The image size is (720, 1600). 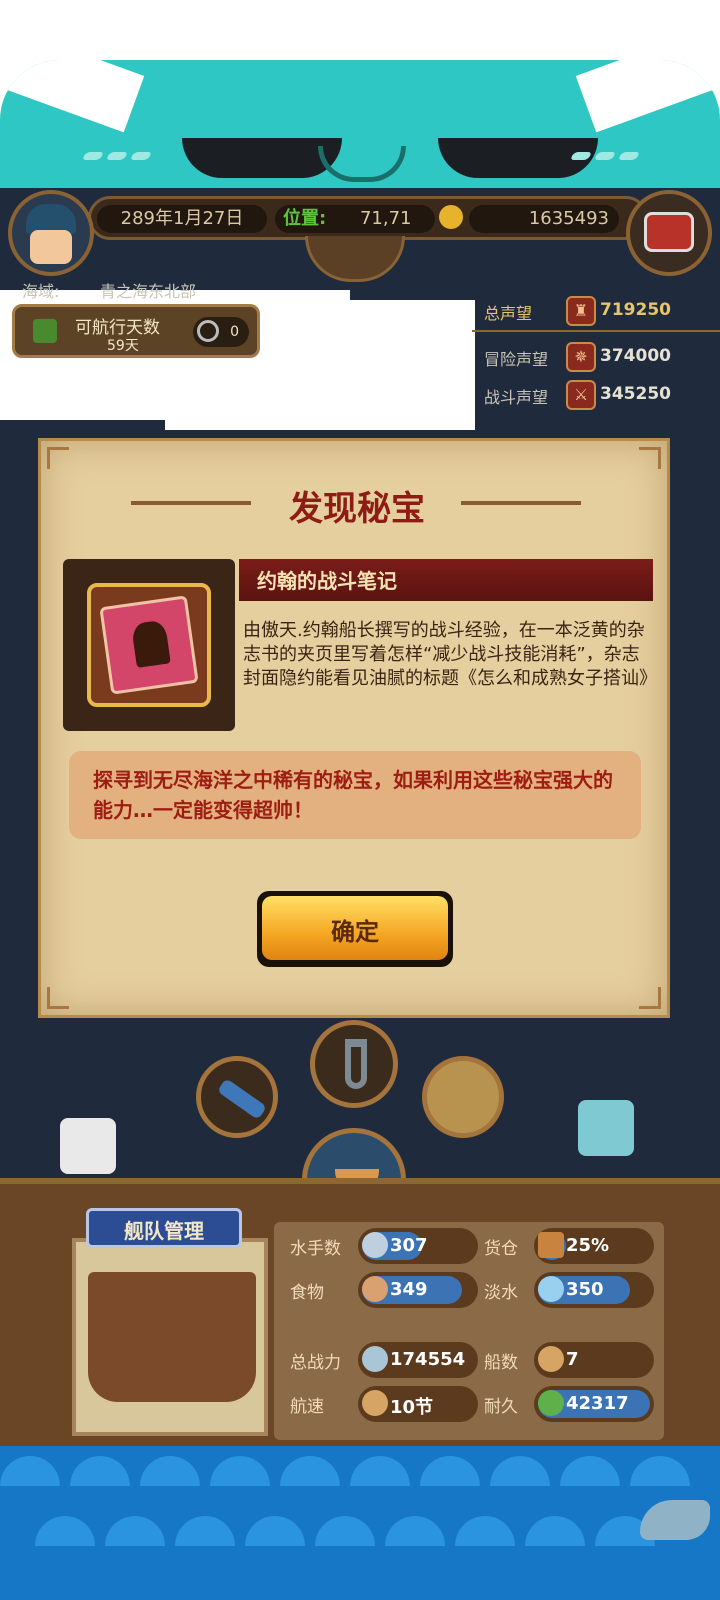 I want to click on ship-icon, so click(x=172, y=1337).